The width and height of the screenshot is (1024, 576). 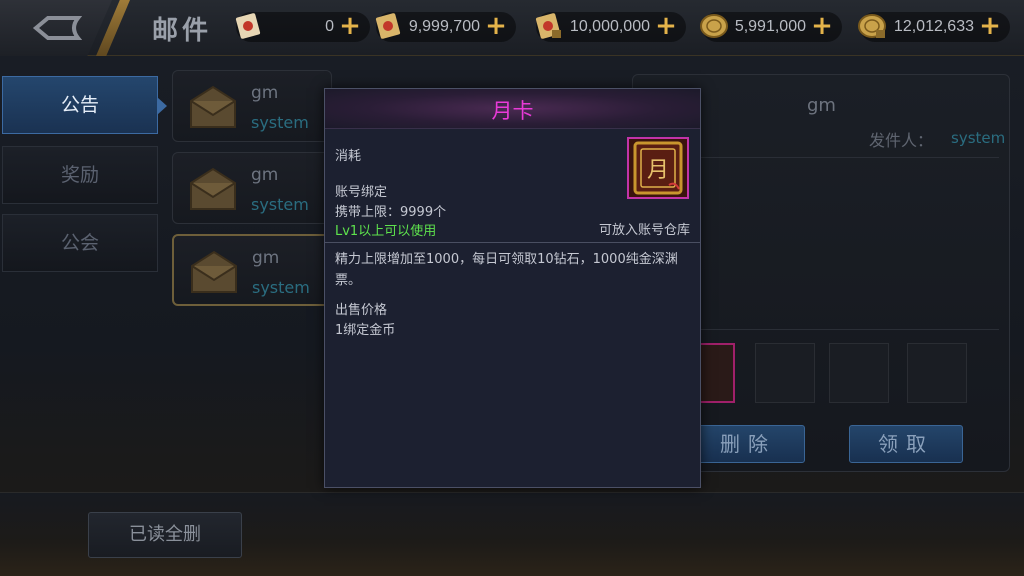 I want to click on tab-announcement: 公告, so click(x=84, y=105).